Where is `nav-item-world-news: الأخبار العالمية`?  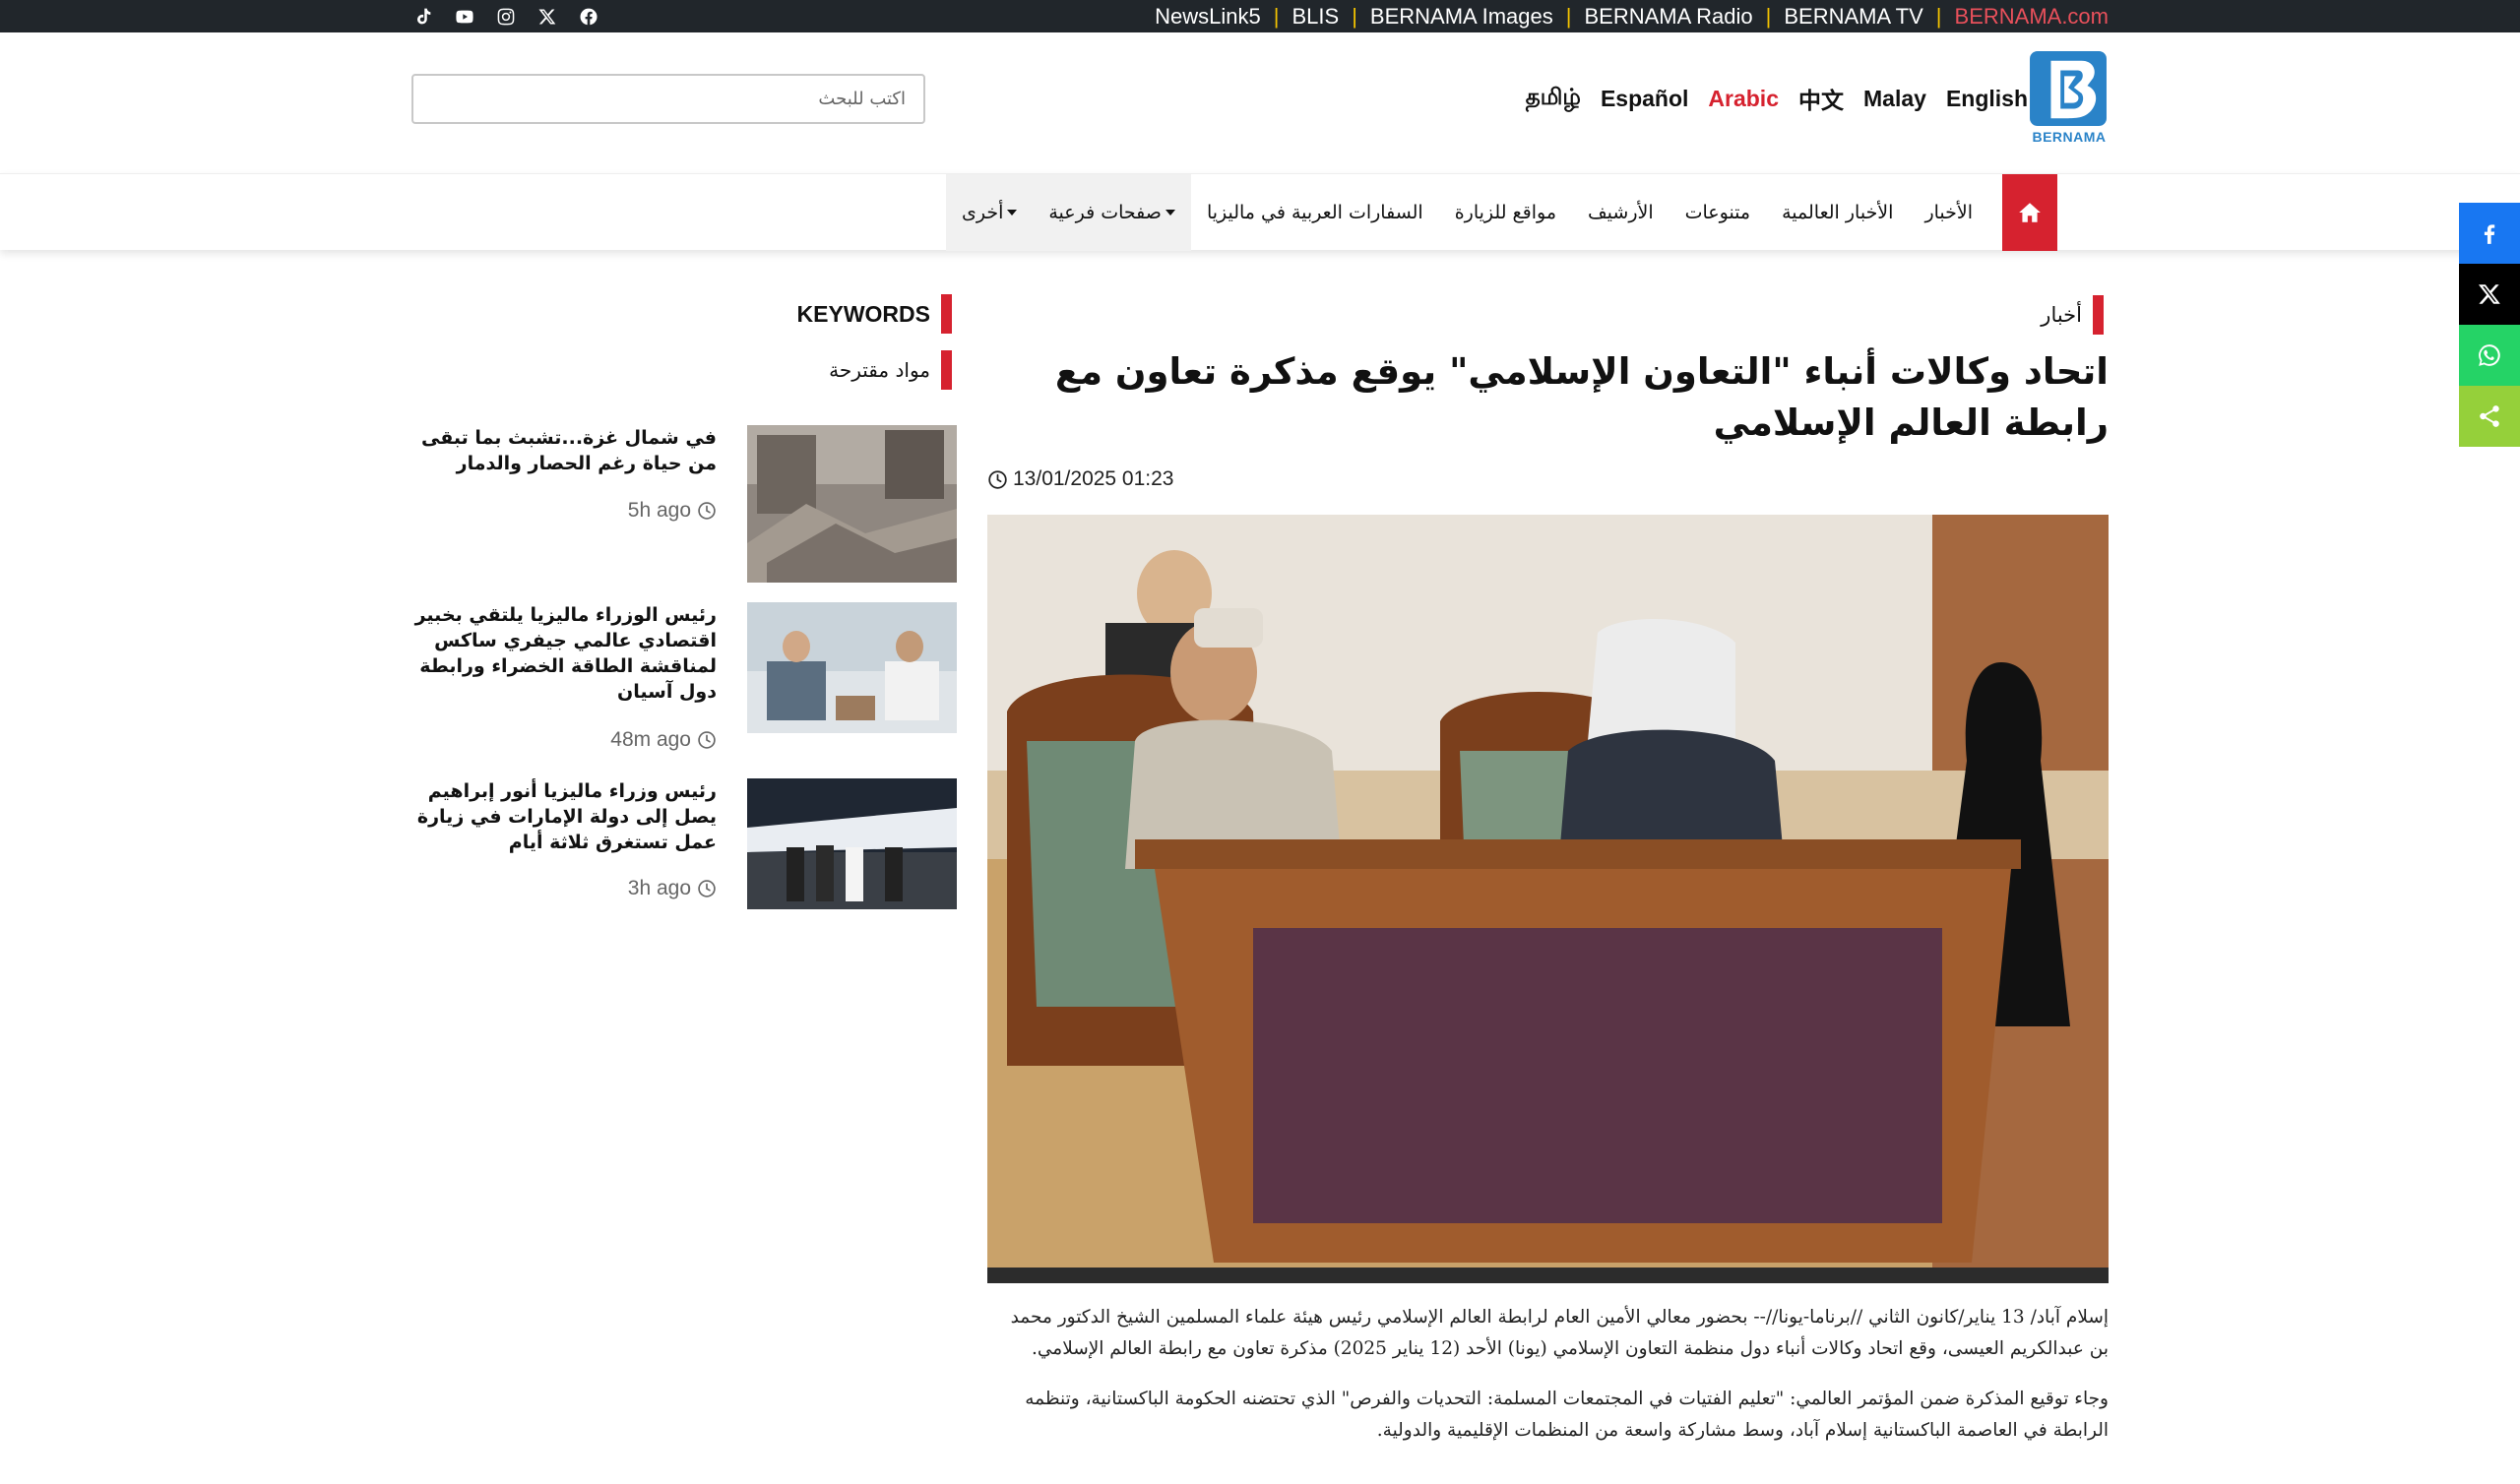 nav-item-world-news: الأخبار العالمية is located at coordinates (1837, 213).